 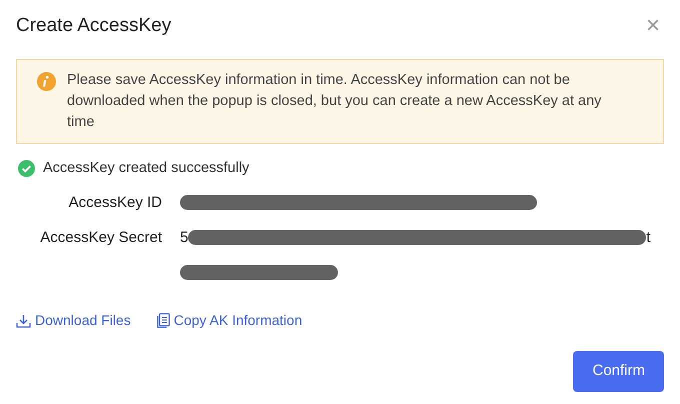 I want to click on copy-link: Copy AK Information, so click(x=229, y=321).